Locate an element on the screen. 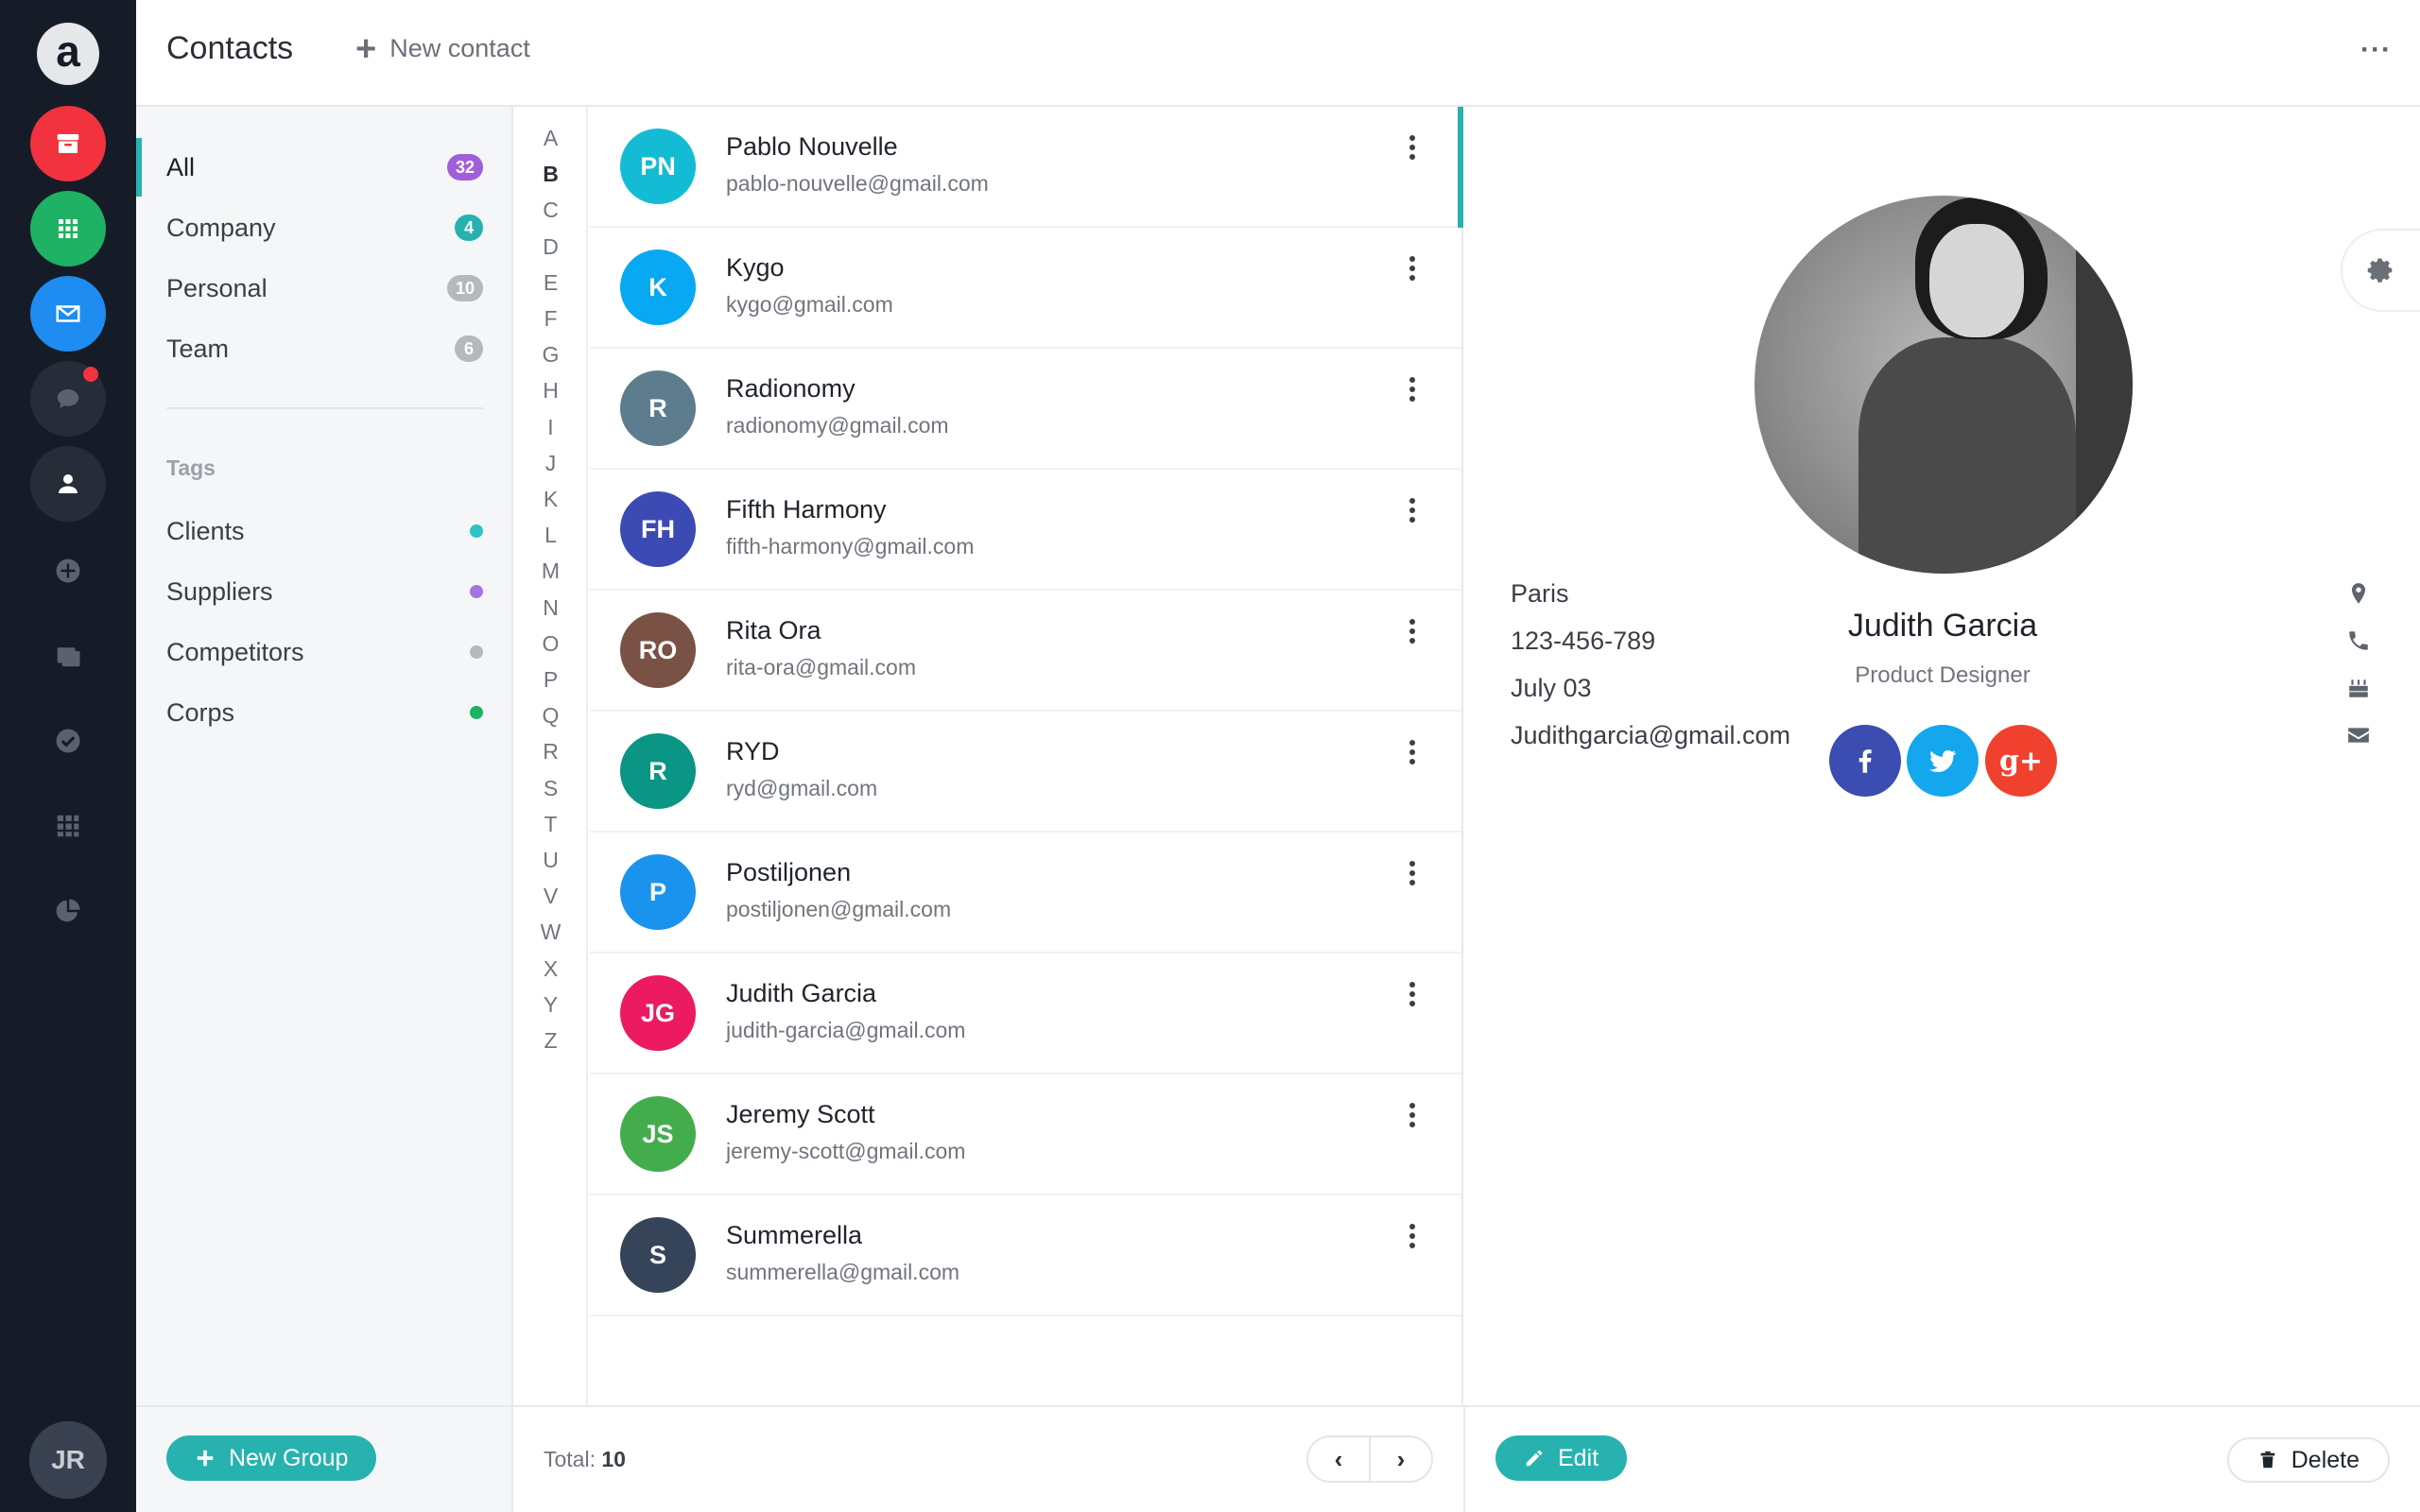 The height and width of the screenshot is (1512, 2420). contact-row: R RYD ryd@gmail.com is located at coordinates (1025, 772).